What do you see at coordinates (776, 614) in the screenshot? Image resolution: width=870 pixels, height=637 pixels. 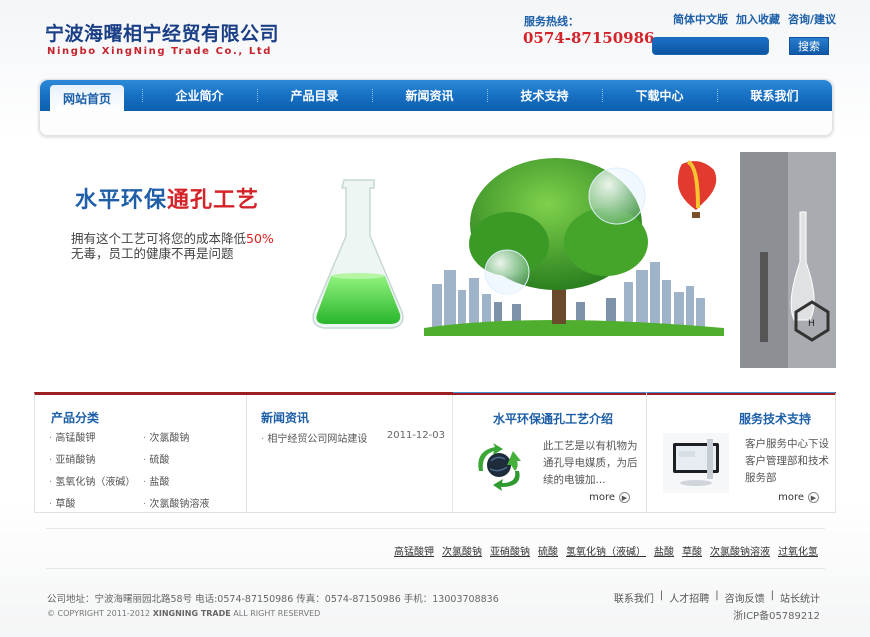 I see `footer-icp: 浙ICP备05789212` at bounding box center [776, 614].